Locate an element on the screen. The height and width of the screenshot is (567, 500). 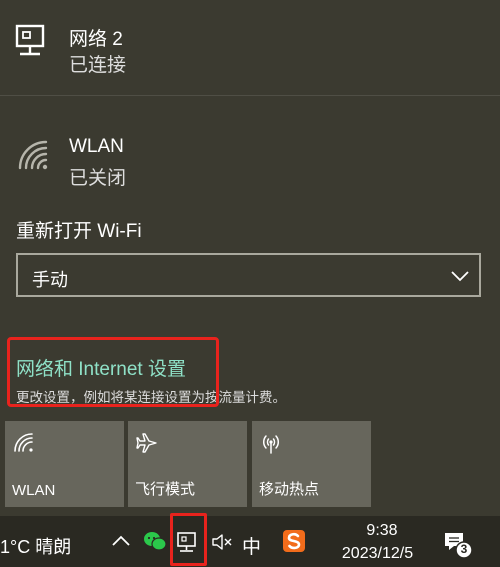
network-name: WLAN is located at coordinates (96, 146).